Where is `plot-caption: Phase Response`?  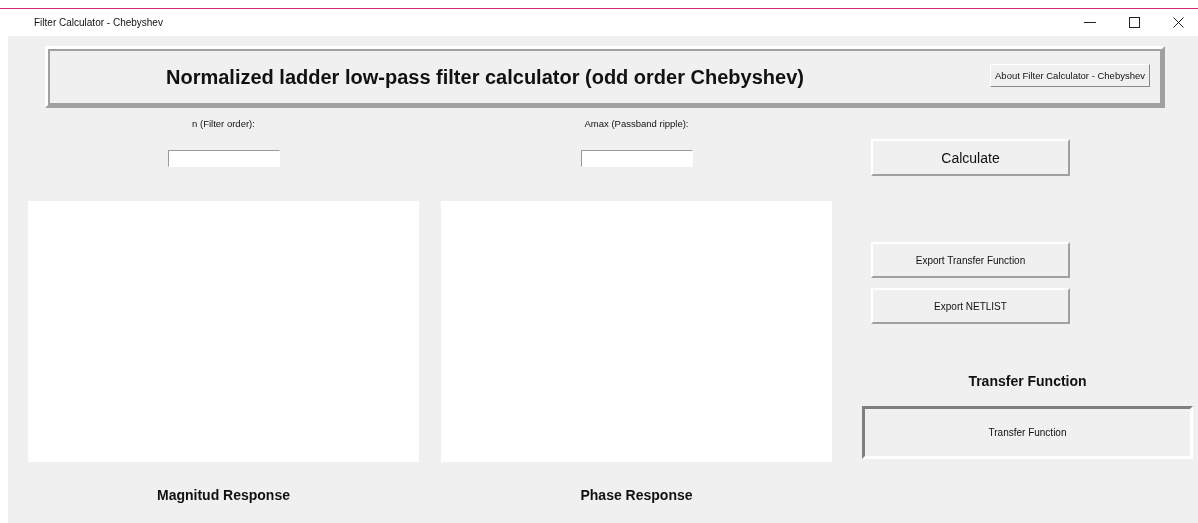
plot-caption: Phase Response is located at coordinates (636, 495).